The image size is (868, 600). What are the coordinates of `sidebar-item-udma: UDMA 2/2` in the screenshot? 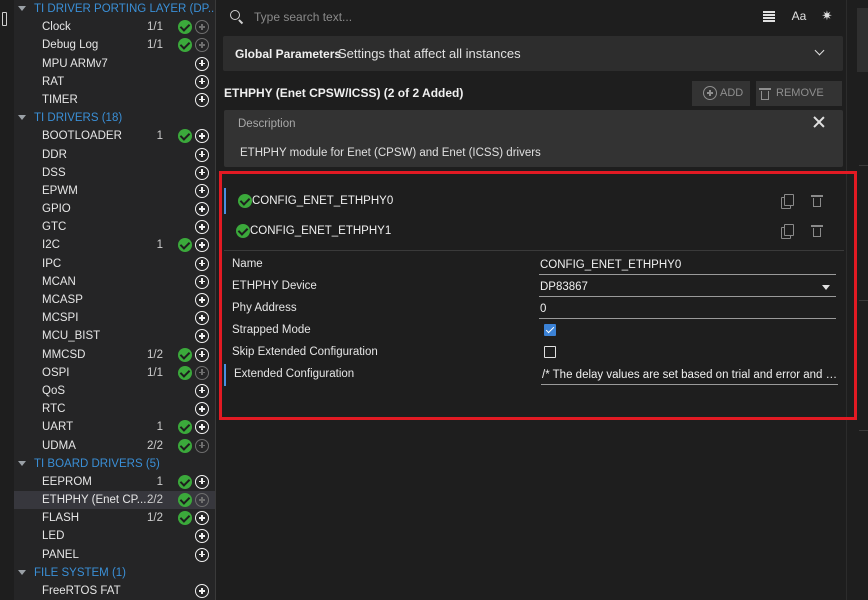 It's located at (114, 446).